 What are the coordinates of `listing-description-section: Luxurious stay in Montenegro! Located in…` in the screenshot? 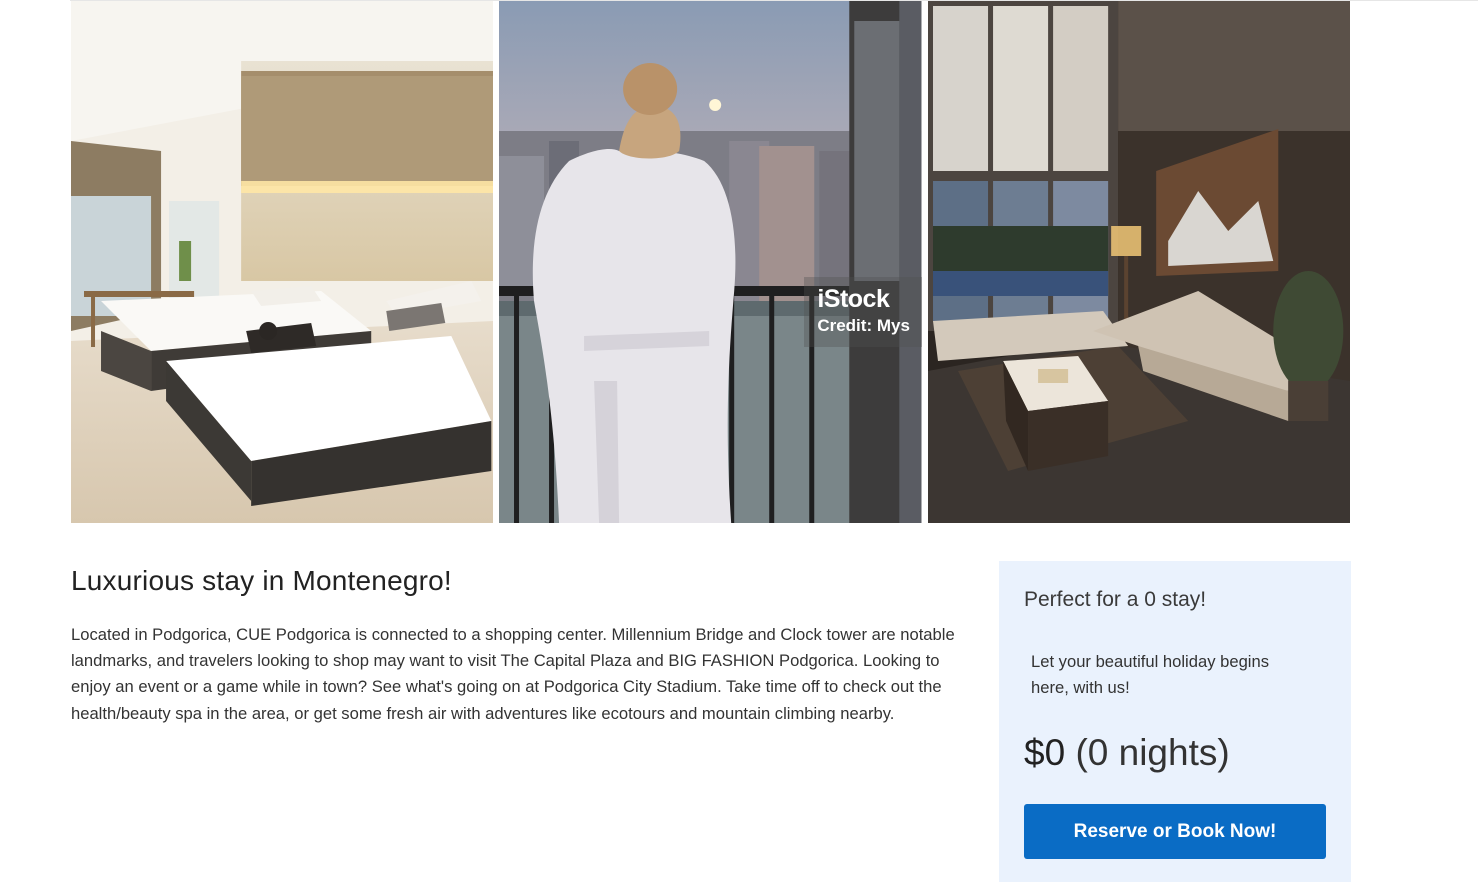 It's located at (521, 644).